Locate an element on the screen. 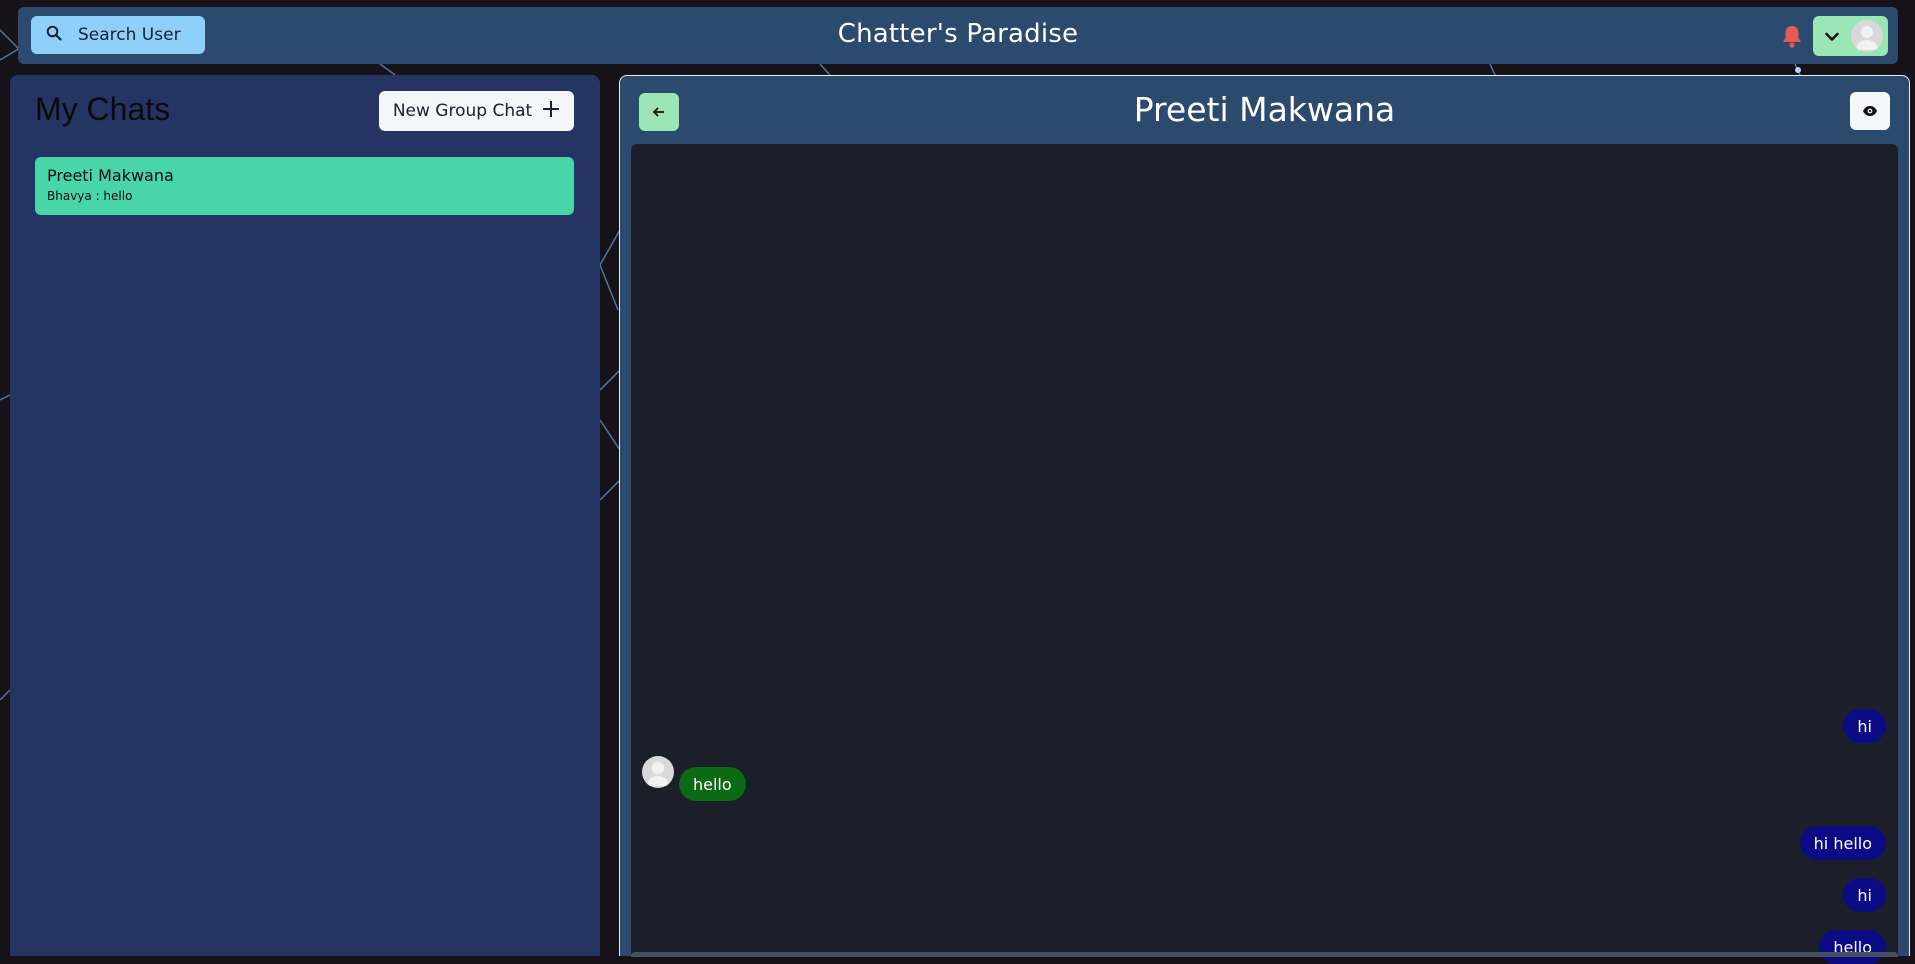  profile-menu-button is located at coordinates (1850, 36).